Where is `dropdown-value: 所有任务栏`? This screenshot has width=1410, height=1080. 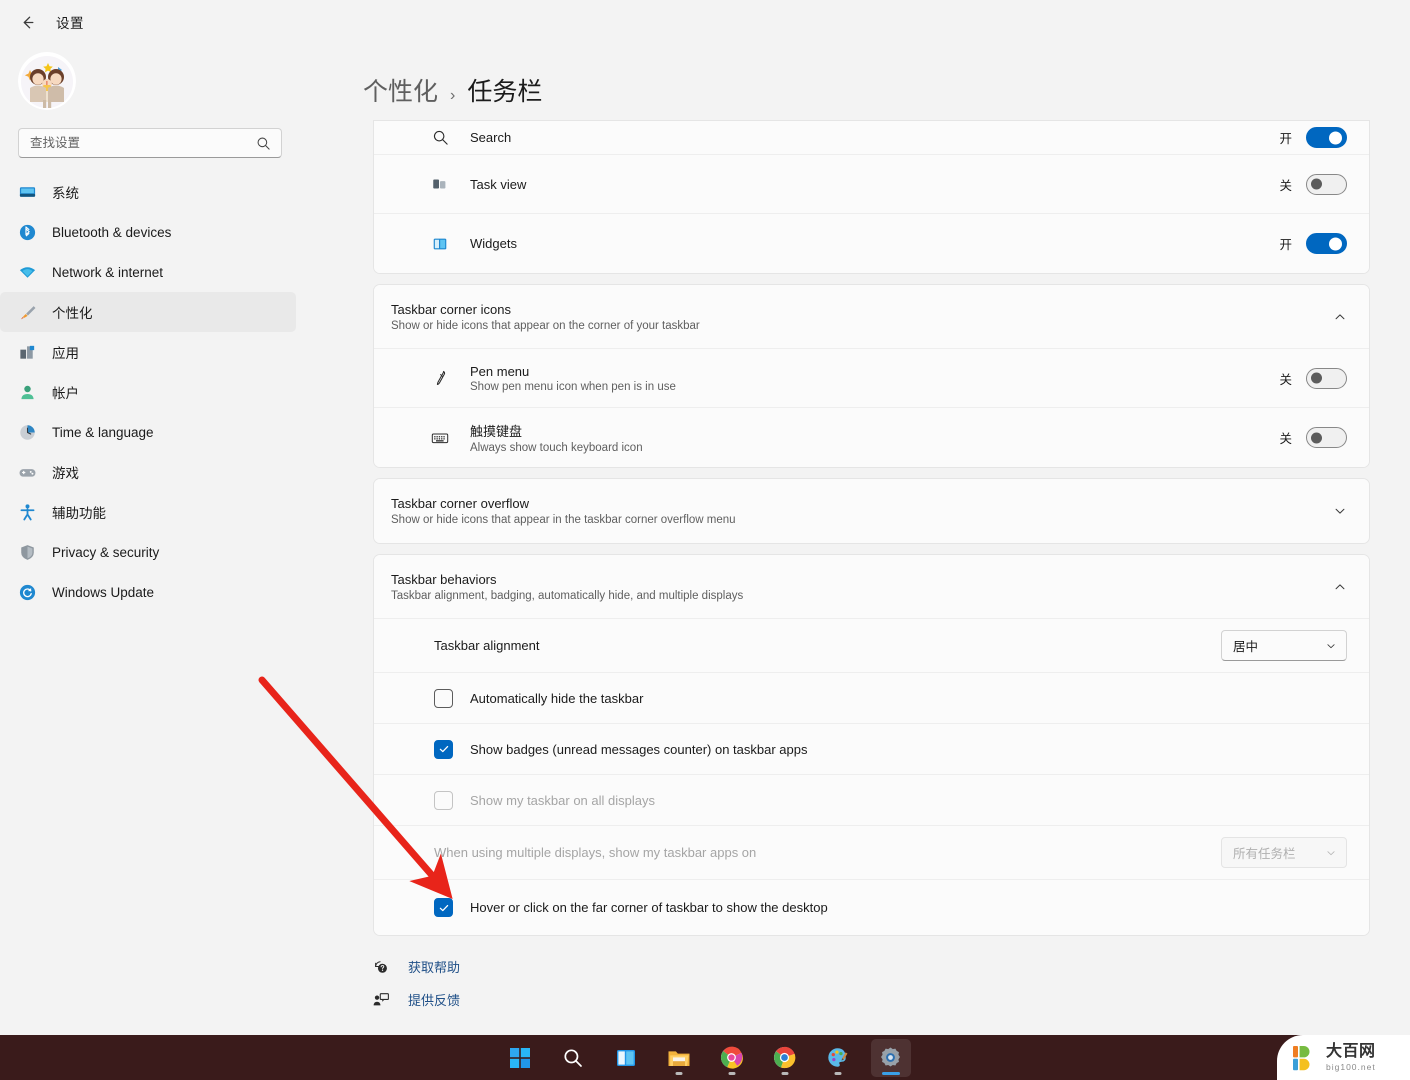
dropdown-value: 所有任务栏 is located at coordinates (1264, 854).